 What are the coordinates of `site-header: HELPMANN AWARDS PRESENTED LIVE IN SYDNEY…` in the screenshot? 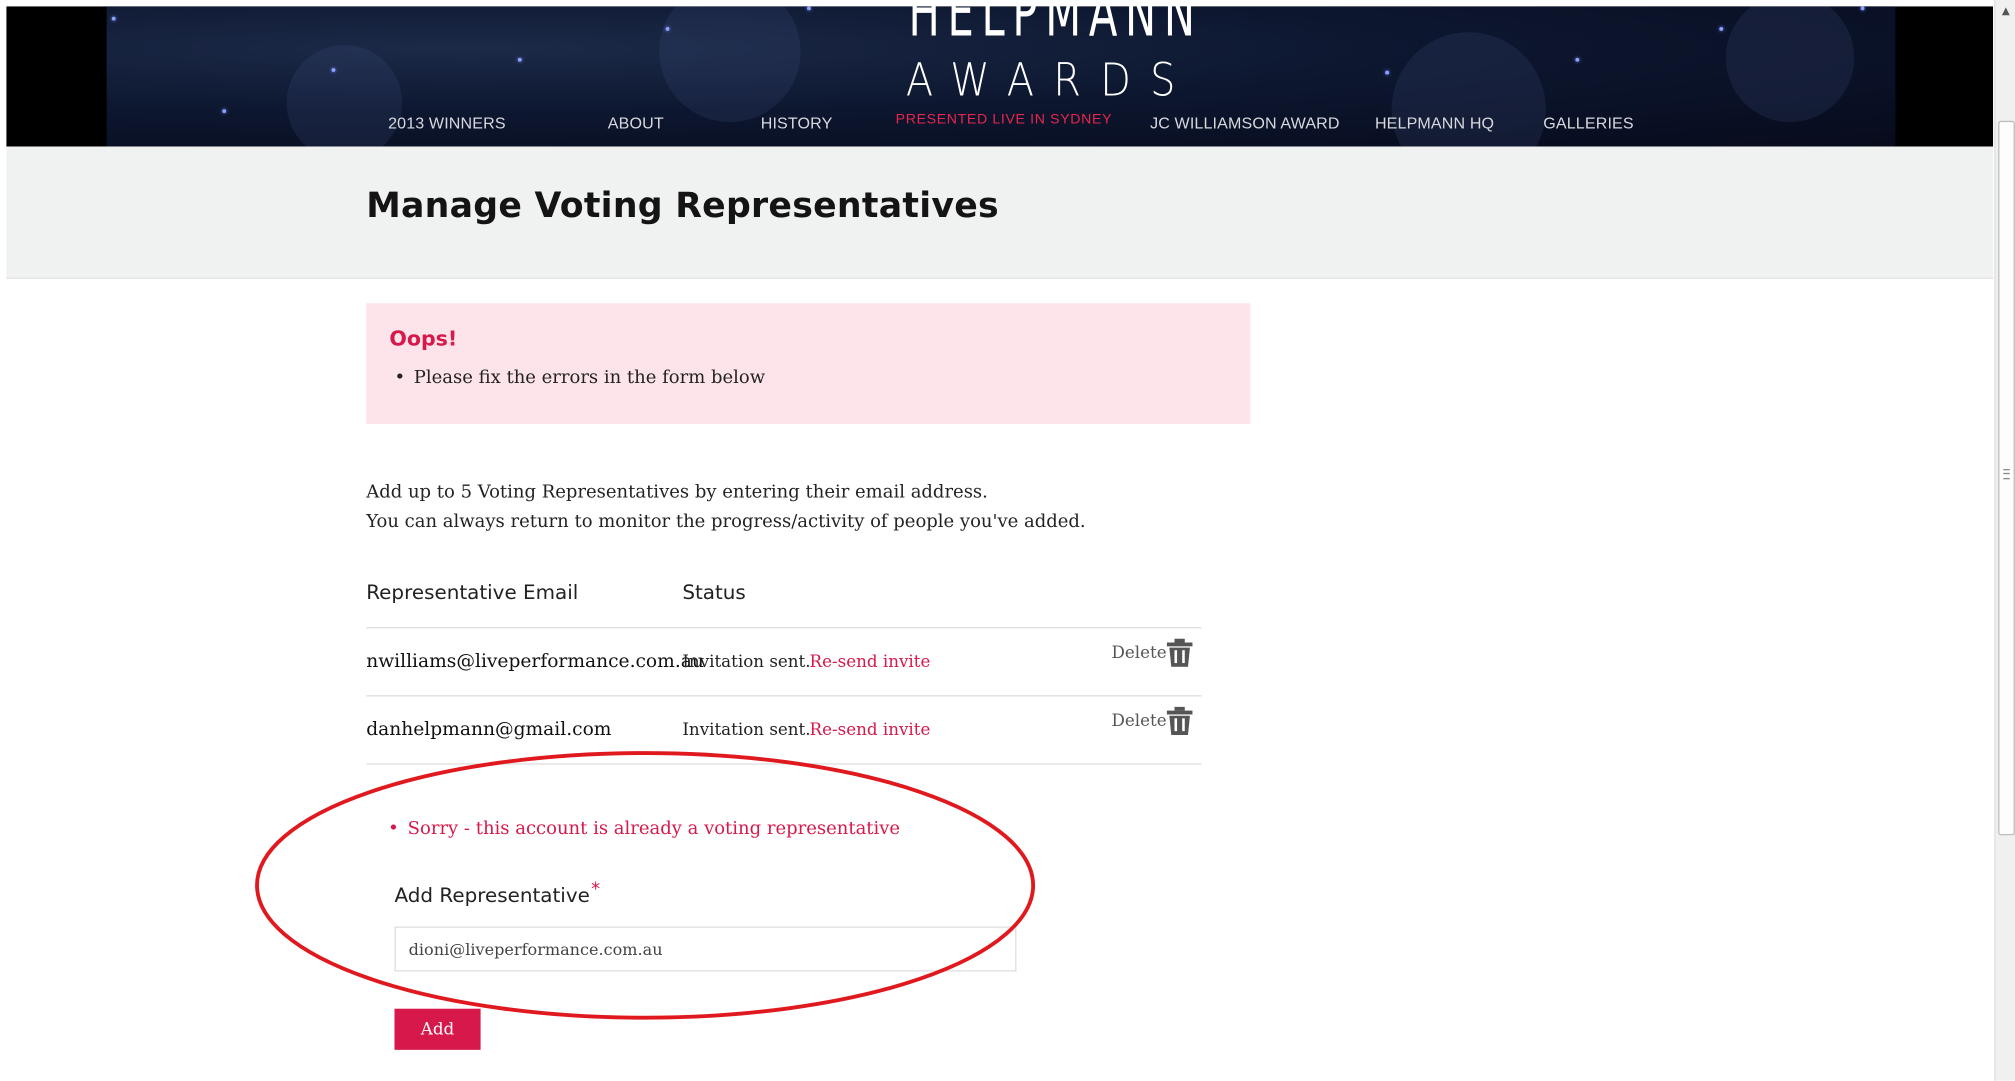 It's located at (1000, 73).